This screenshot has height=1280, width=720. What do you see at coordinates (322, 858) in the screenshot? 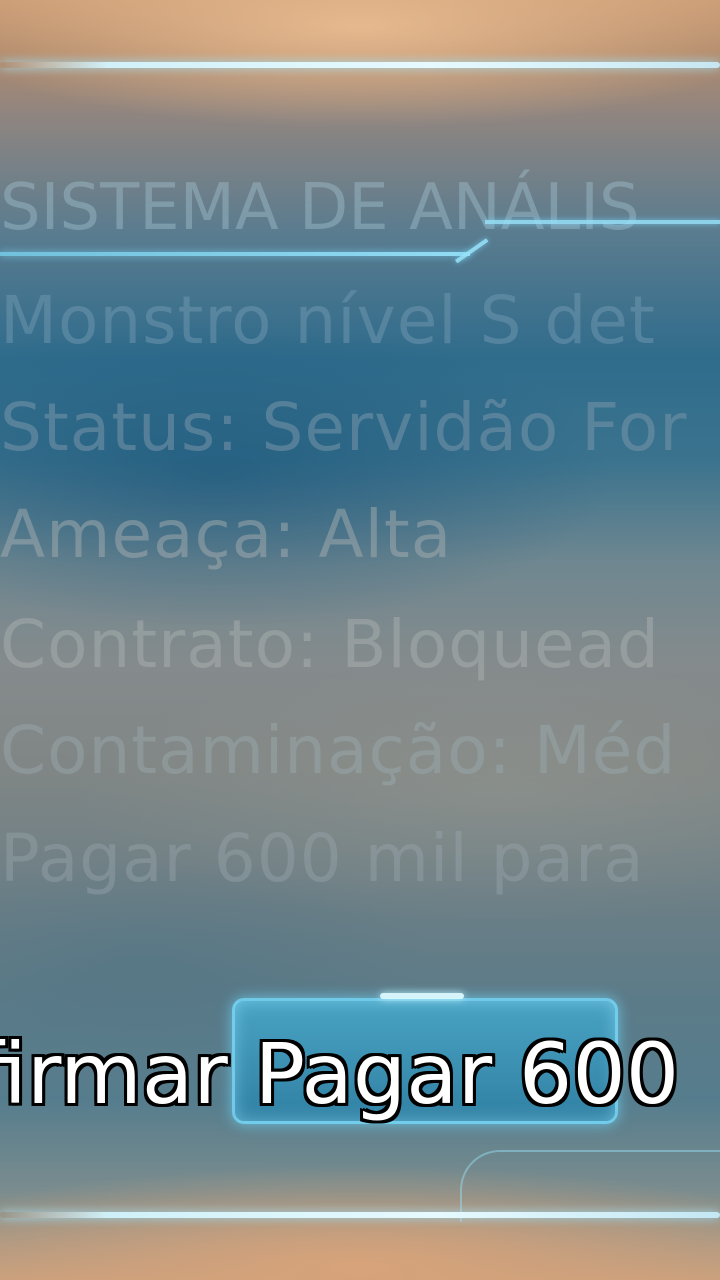
I see `info-line-payment: Pagar 600 mil para` at bounding box center [322, 858].